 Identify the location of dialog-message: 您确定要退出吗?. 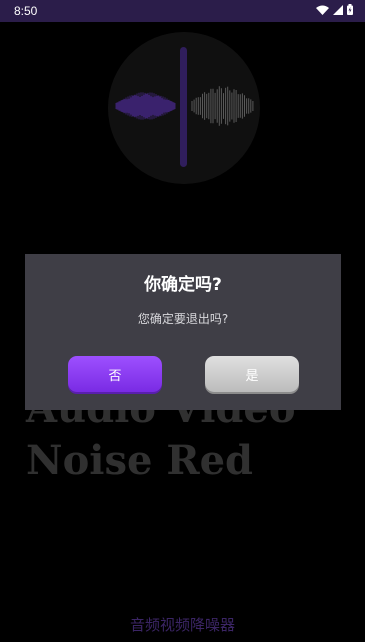
(183, 319).